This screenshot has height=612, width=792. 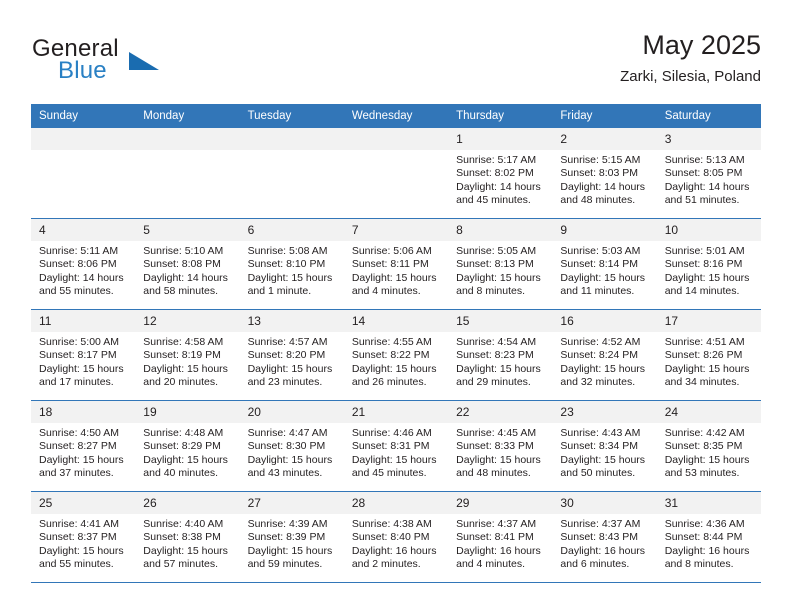 What do you see at coordinates (187, 230) in the screenshot?
I see `day-number: 5` at bounding box center [187, 230].